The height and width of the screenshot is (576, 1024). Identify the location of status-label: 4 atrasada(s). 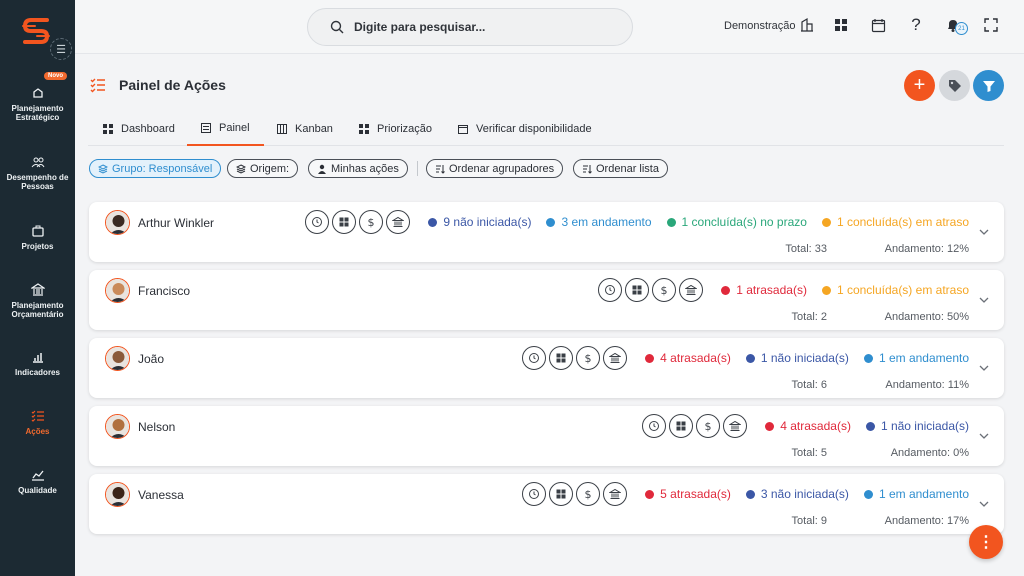
(815, 426).